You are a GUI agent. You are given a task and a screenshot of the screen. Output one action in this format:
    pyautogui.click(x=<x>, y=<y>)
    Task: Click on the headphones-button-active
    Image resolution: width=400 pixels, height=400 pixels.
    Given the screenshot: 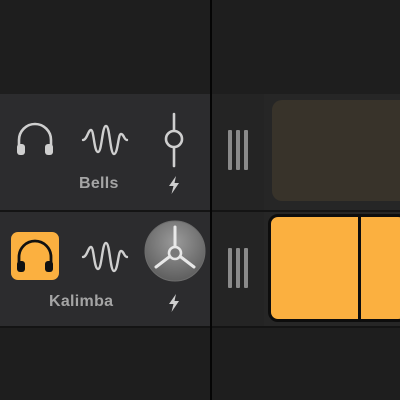 What is the action you would take?
    pyautogui.click(x=35, y=256)
    